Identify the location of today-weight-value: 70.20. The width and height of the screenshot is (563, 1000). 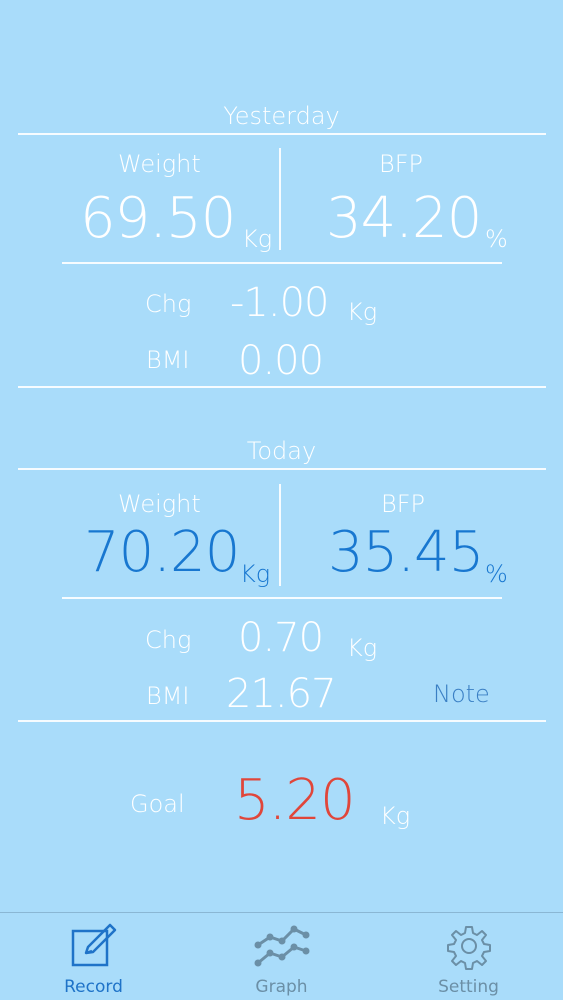
(162, 552).